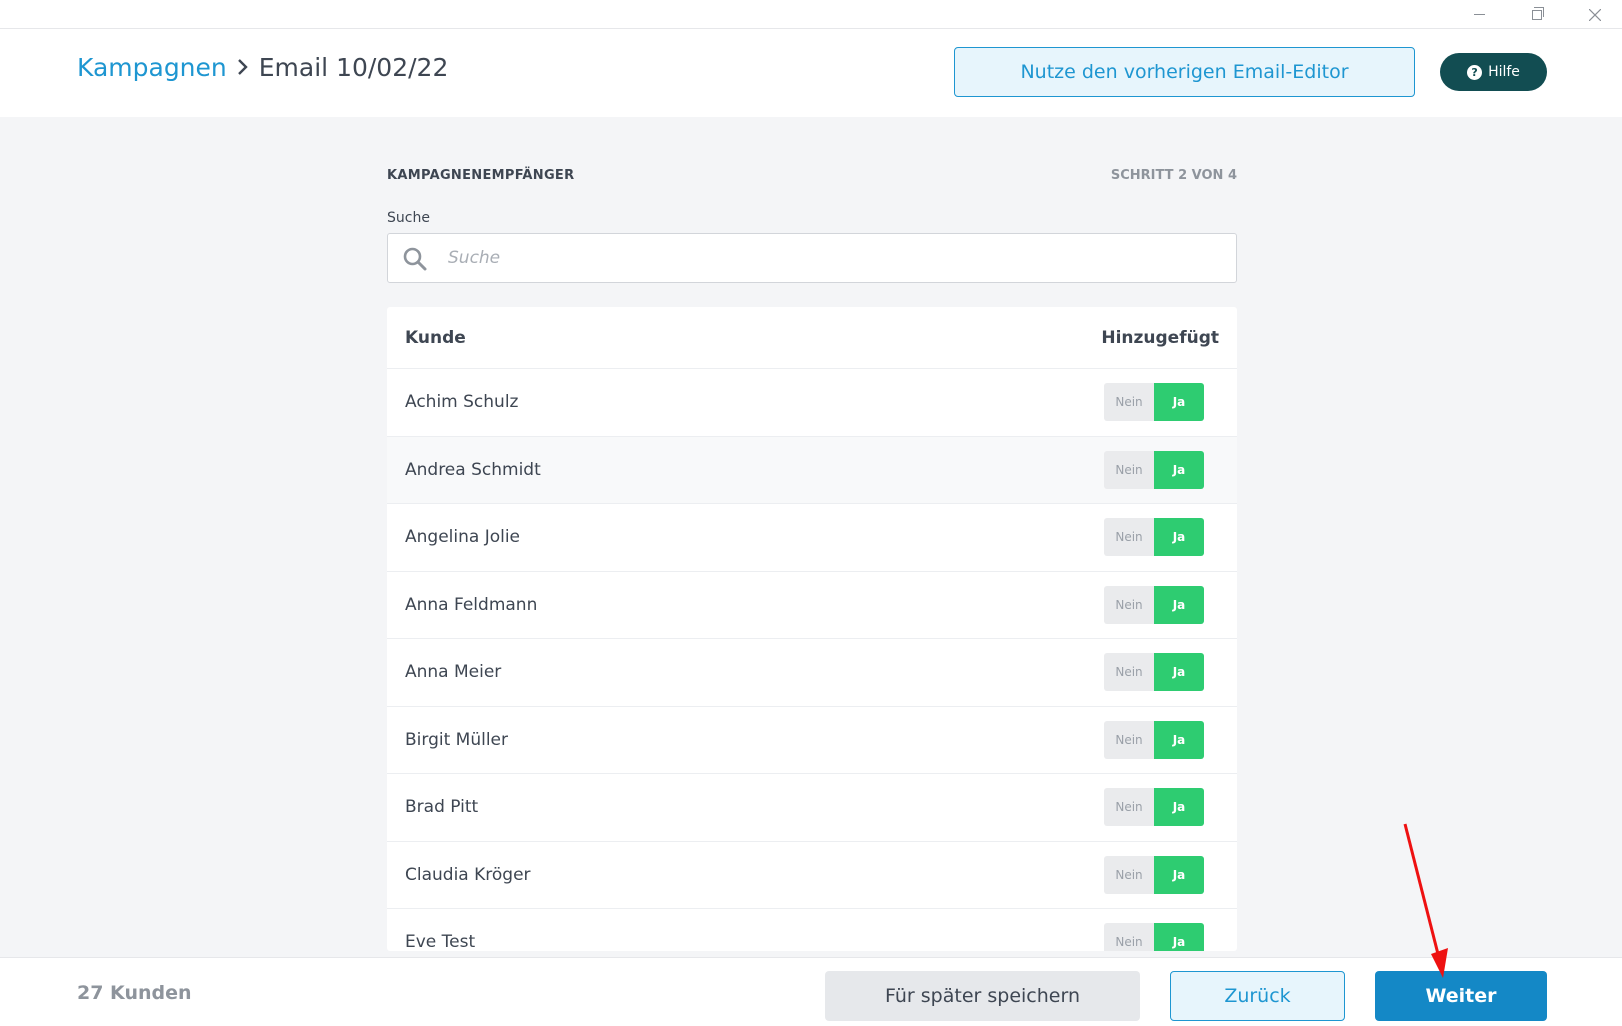 The width and height of the screenshot is (1622, 1026). I want to click on customer-name: Andrea Schmidt, so click(473, 469).